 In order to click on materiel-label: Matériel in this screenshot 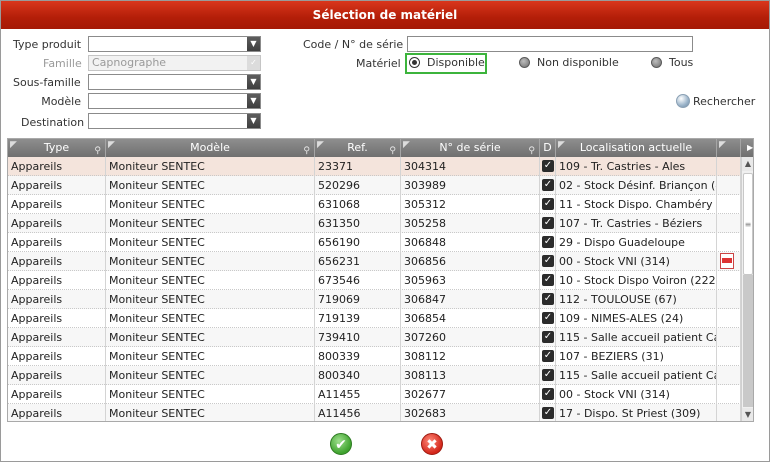, I will do `click(378, 63)`.